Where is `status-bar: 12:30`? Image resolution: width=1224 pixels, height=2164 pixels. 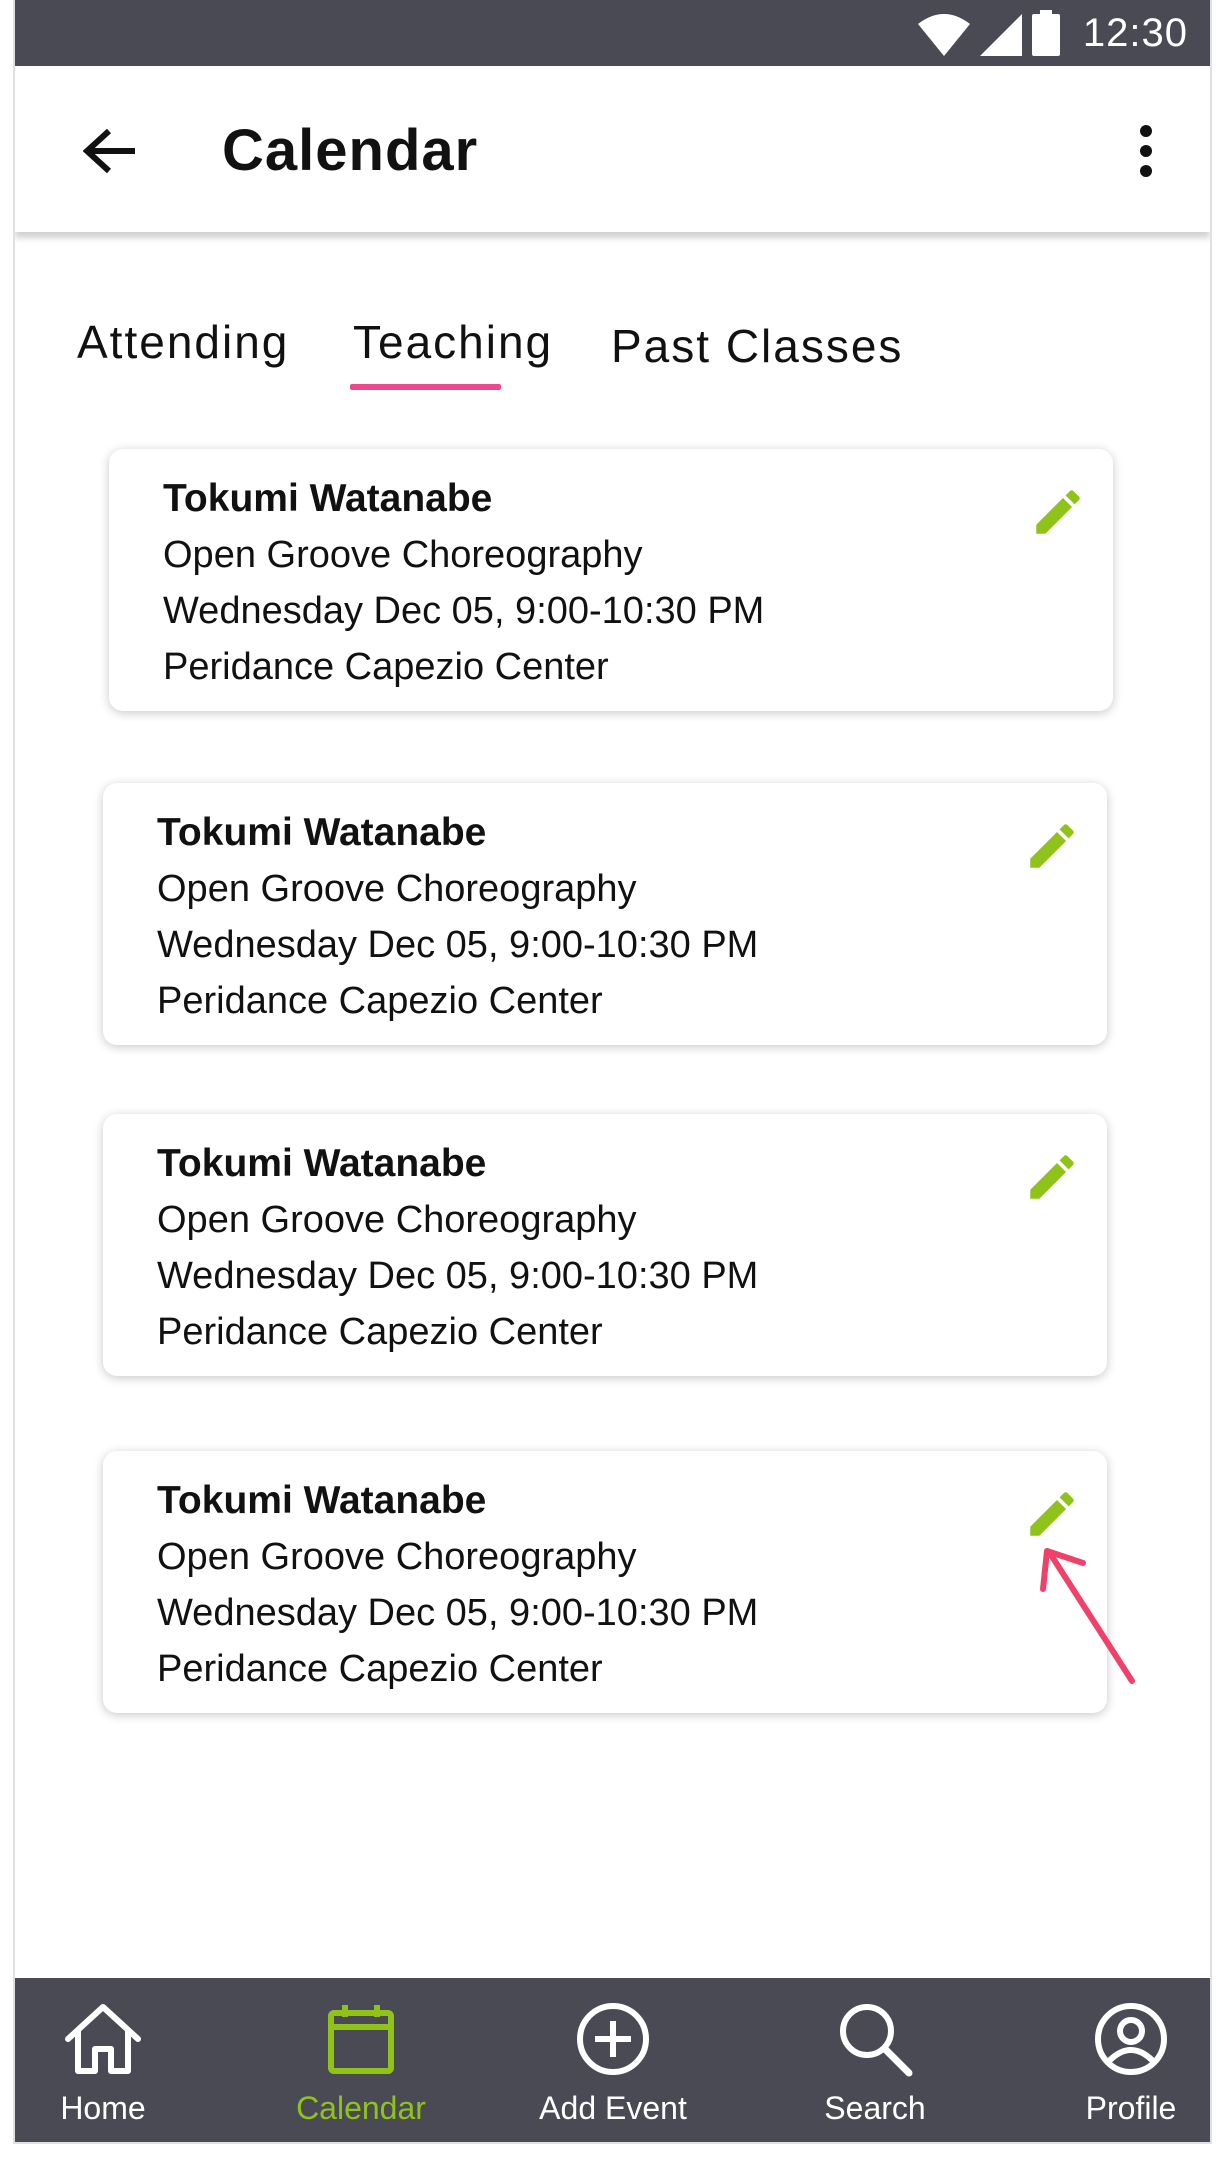
status-bar: 12:30 is located at coordinates (612, 33).